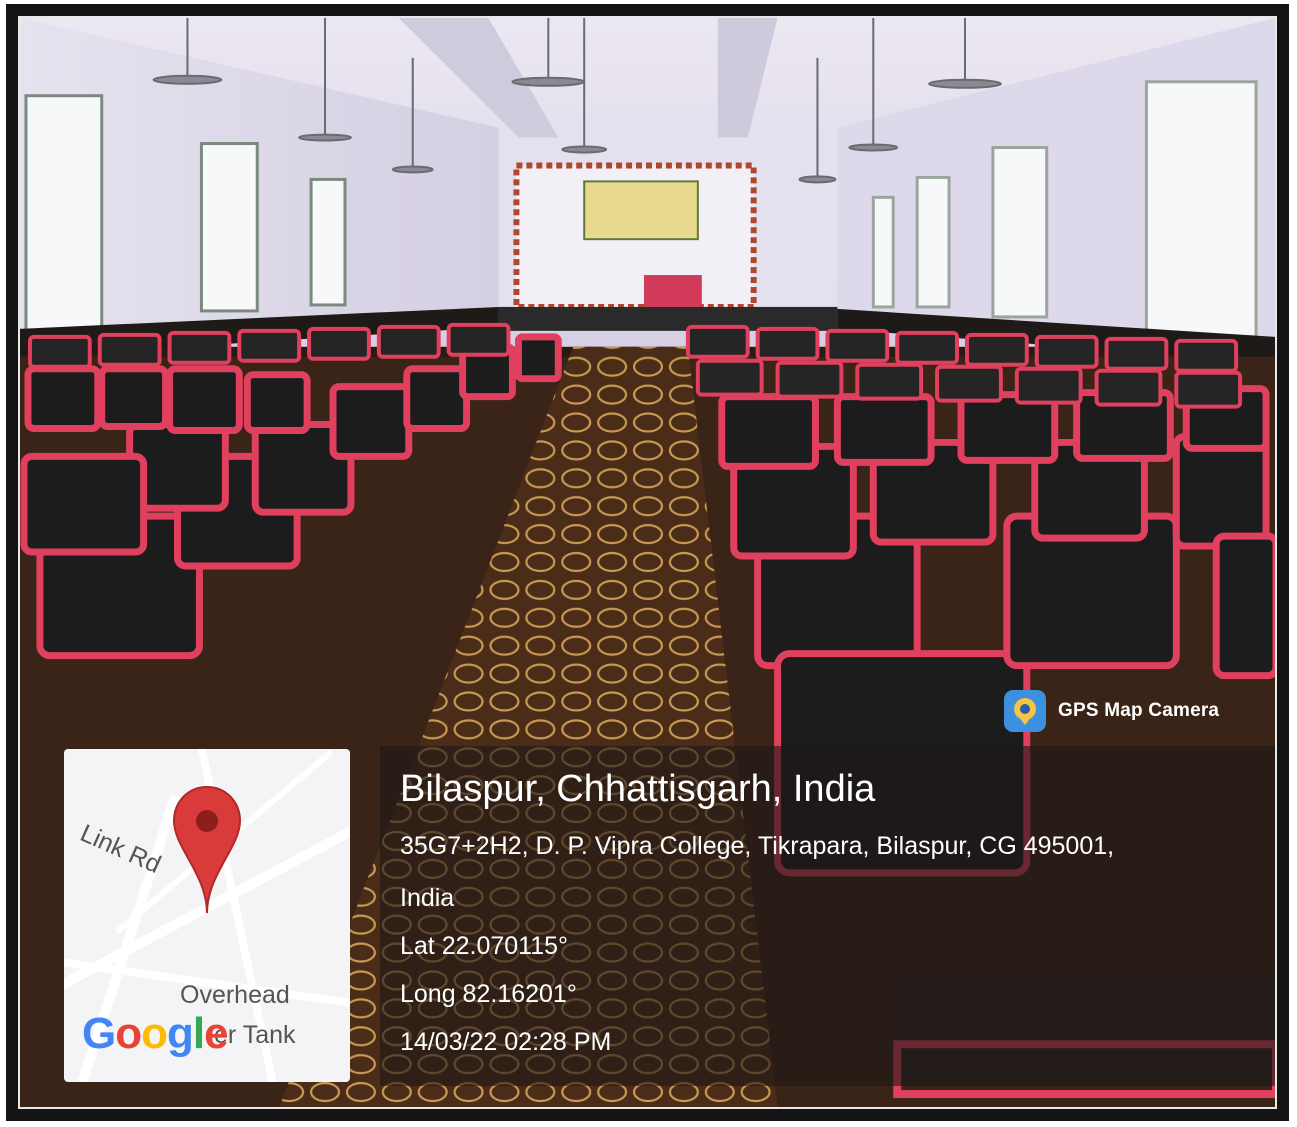 The image size is (1297, 1127). What do you see at coordinates (155, 1033) in the screenshot?
I see `google-logo: Google` at bounding box center [155, 1033].